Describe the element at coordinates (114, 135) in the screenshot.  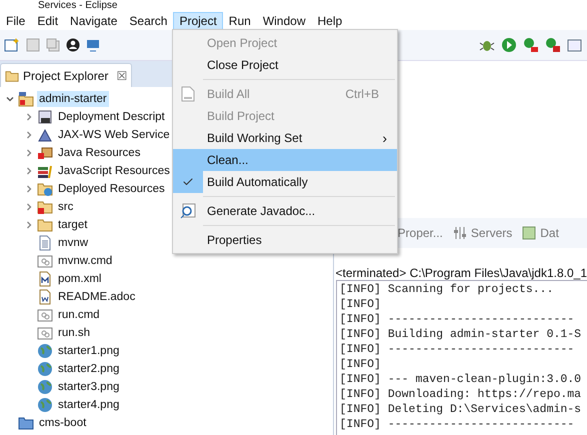
I see `tree-item: JAX-WS Web Service` at that location.